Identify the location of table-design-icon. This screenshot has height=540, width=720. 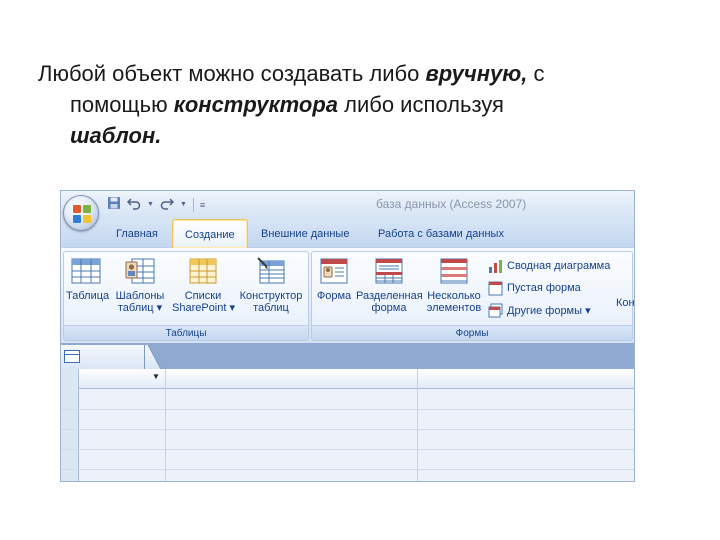
(271, 271).